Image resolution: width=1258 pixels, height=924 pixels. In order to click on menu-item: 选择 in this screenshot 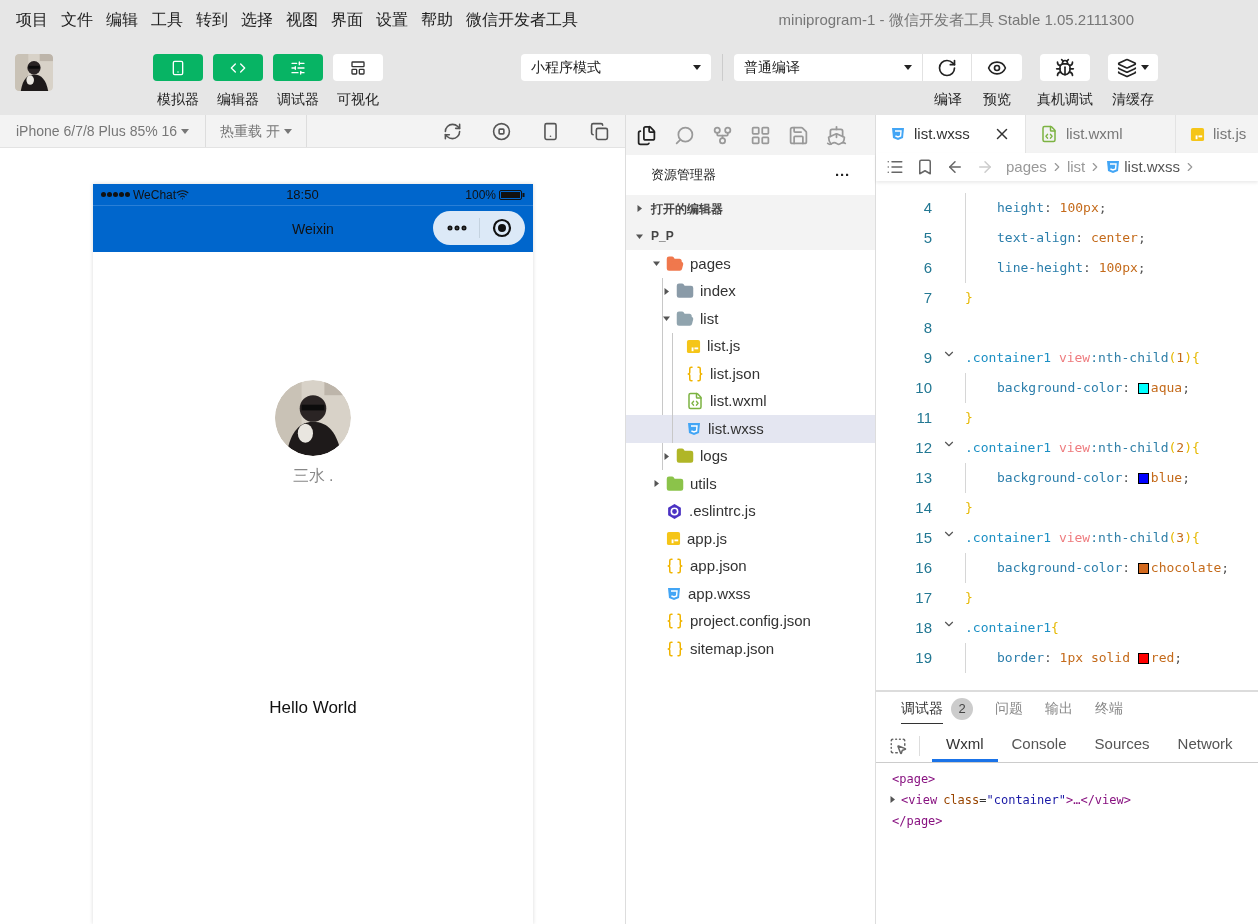, I will do `click(257, 20)`.